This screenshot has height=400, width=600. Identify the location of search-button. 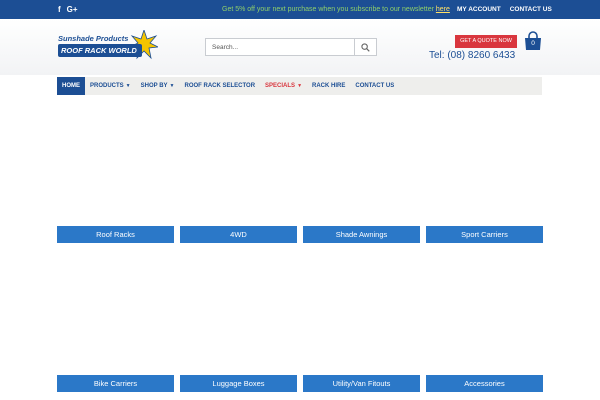
(365, 47).